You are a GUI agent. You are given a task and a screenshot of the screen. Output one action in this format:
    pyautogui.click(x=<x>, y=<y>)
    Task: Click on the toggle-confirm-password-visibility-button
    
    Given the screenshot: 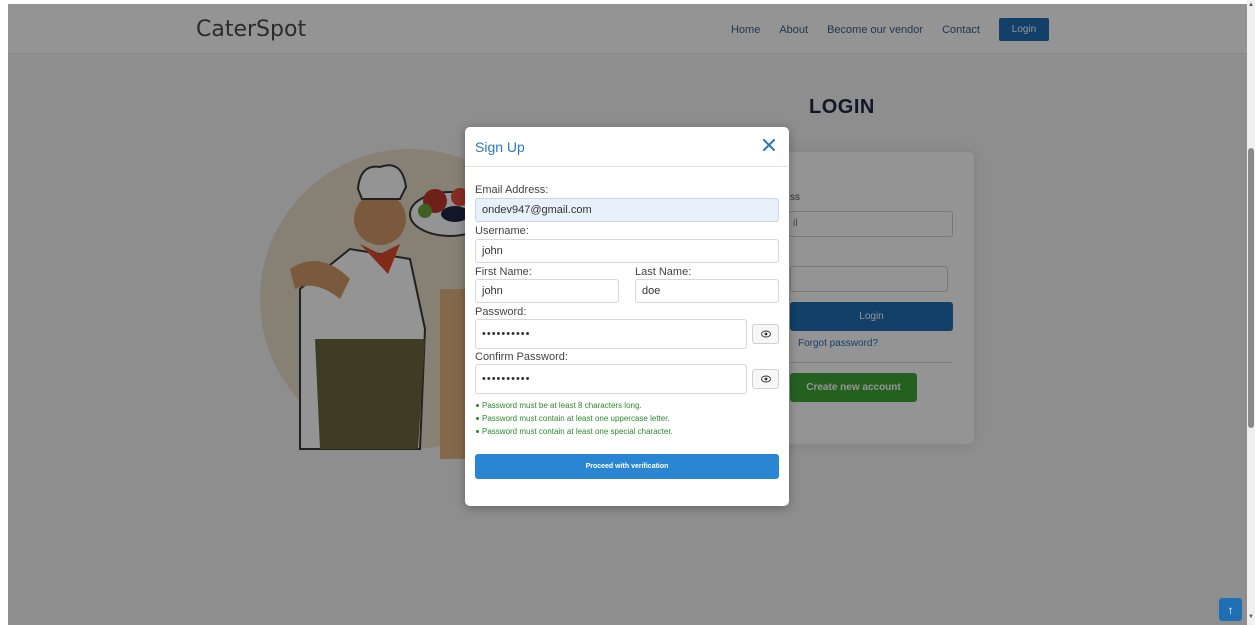 What is the action you would take?
    pyautogui.click(x=765, y=379)
    